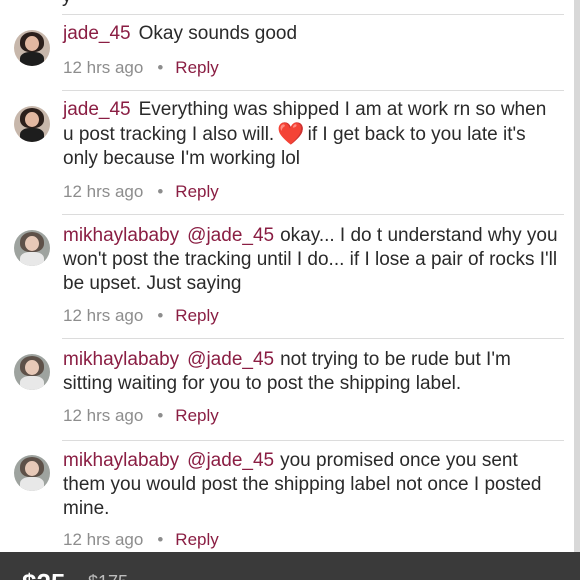 The width and height of the screenshot is (580, 580). Describe the element at coordinates (108, 576) in the screenshot. I see `original-price: $175` at that location.